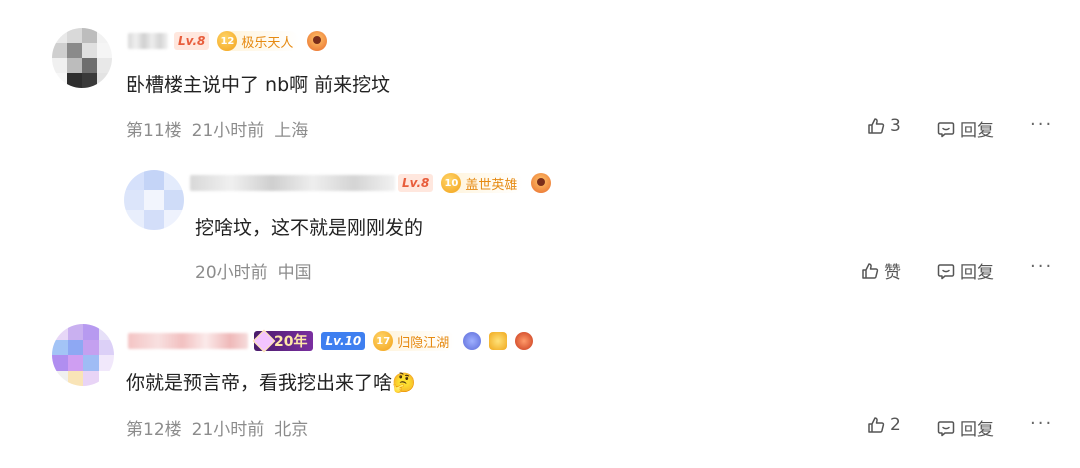 Image resolution: width=1080 pixels, height=468 pixels. I want to click on floor-number: 第11楼, so click(154, 131).